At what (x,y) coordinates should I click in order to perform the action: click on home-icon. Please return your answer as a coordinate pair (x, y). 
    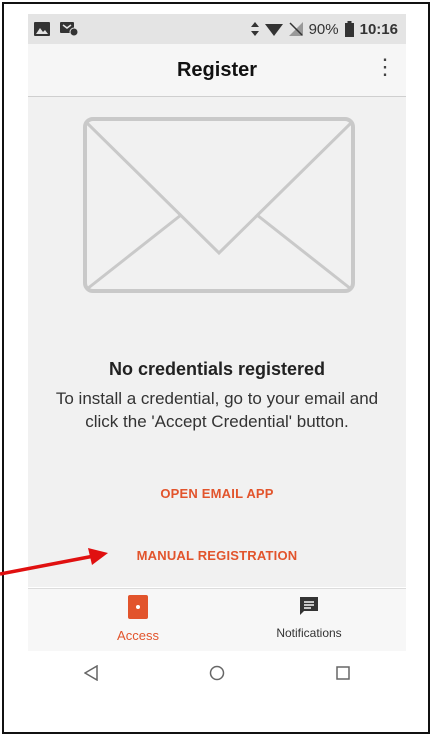
    Looking at the image, I should click on (217, 673).